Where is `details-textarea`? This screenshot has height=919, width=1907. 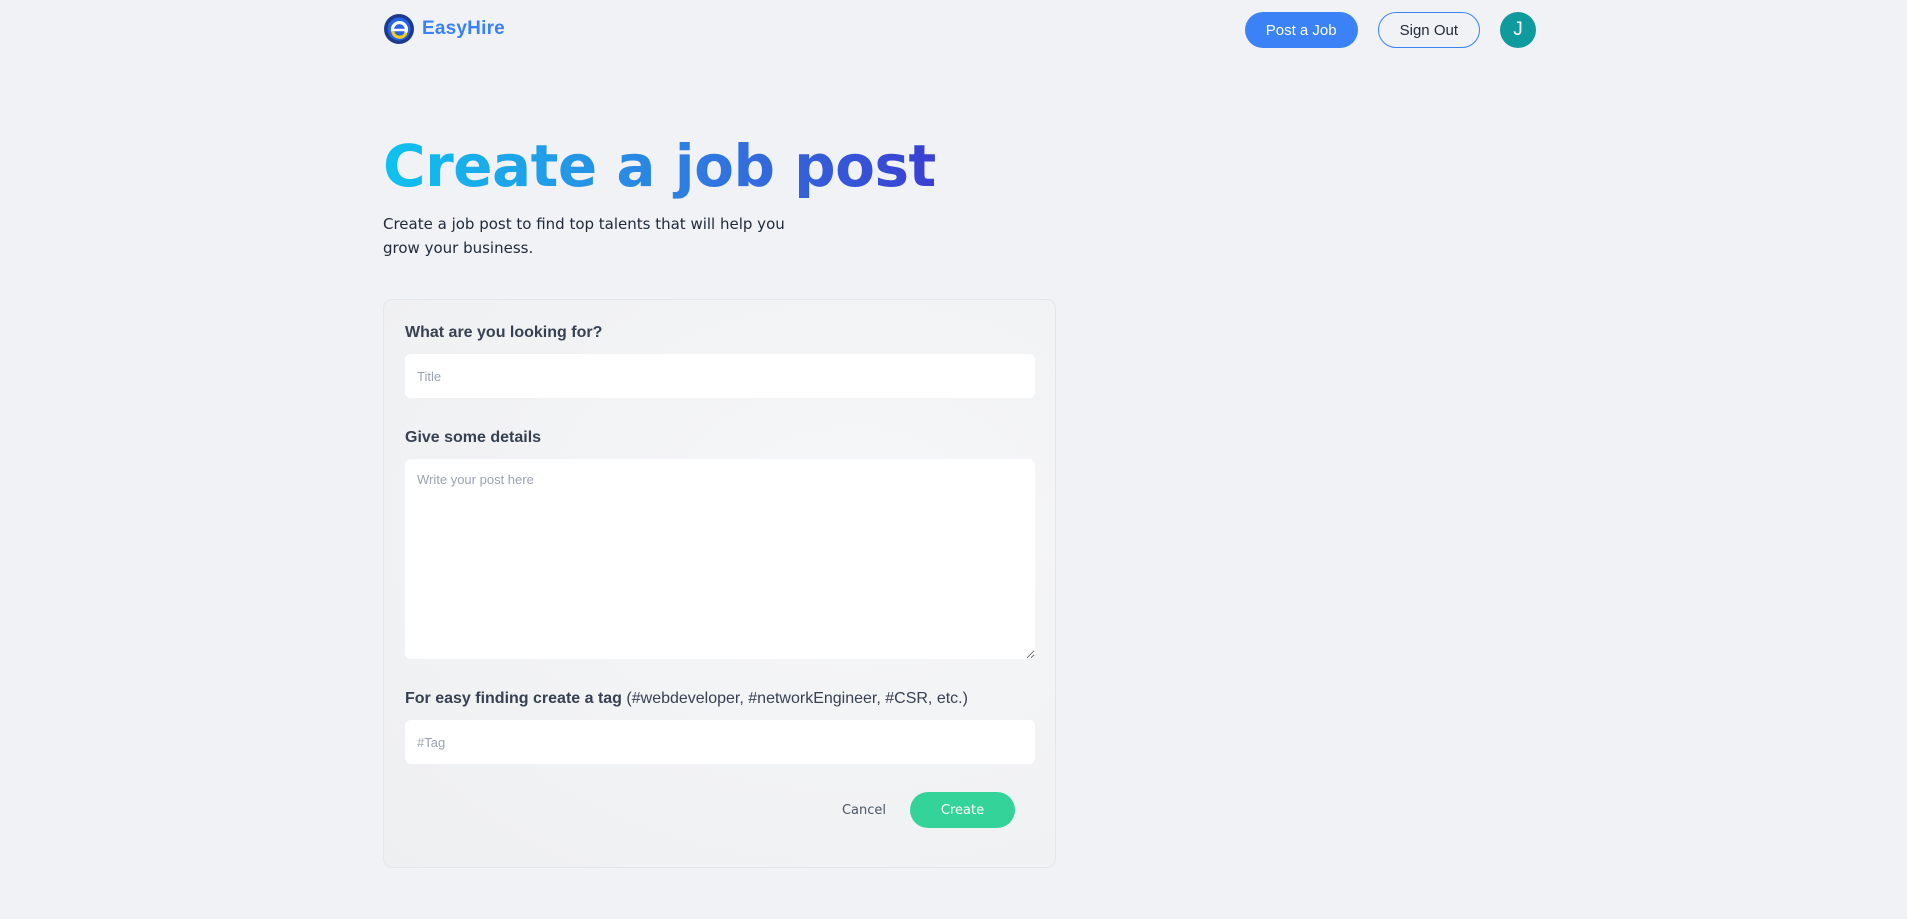
details-textarea is located at coordinates (720, 559).